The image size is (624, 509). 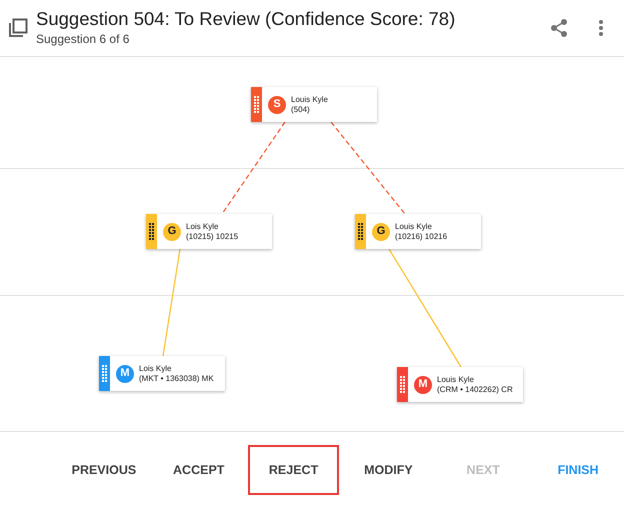 What do you see at coordinates (212, 237) in the screenshot?
I see `node-detail: (10215) 10215` at bounding box center [212, 237].